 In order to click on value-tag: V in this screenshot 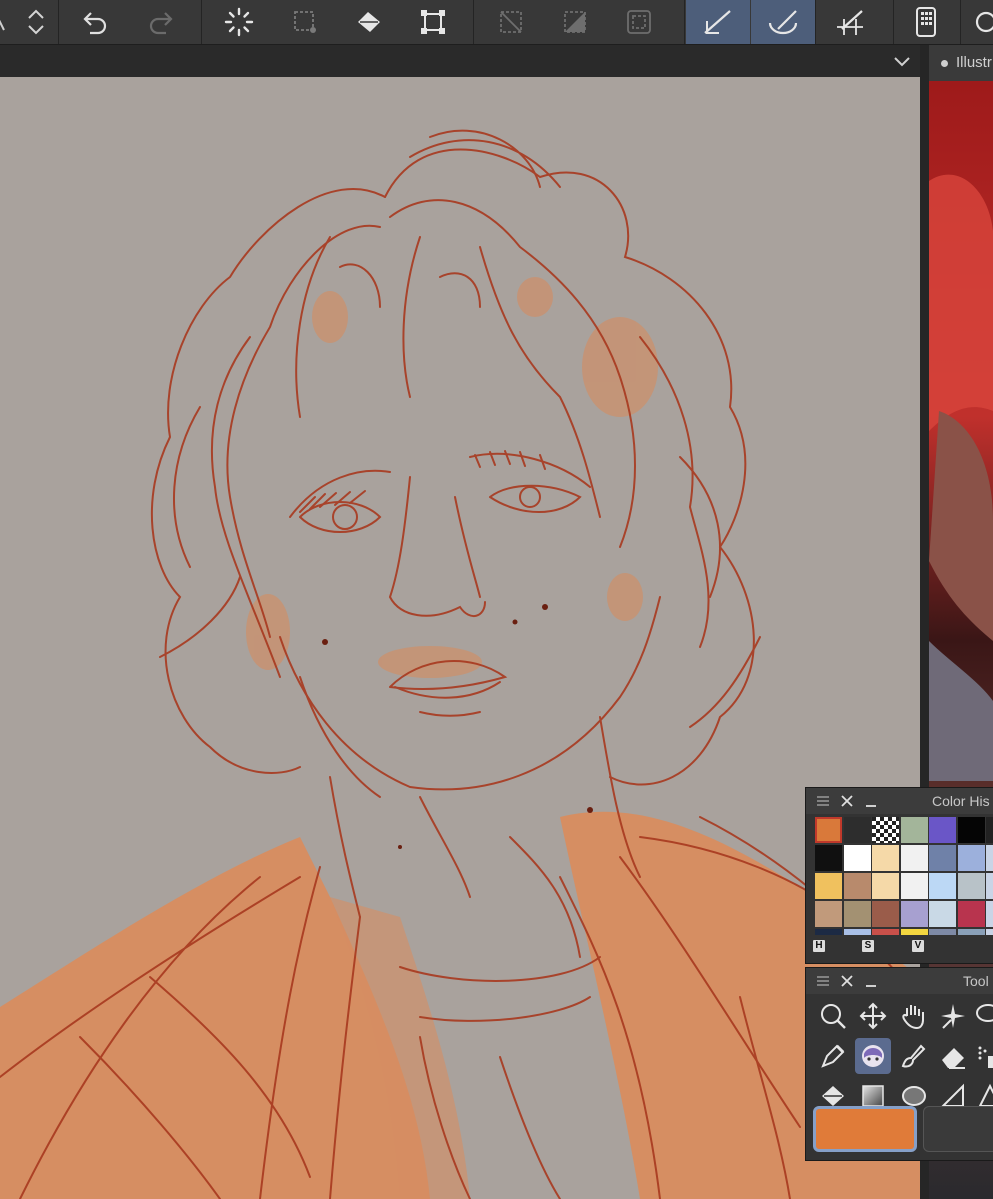, I will do `click(918, 946)`.